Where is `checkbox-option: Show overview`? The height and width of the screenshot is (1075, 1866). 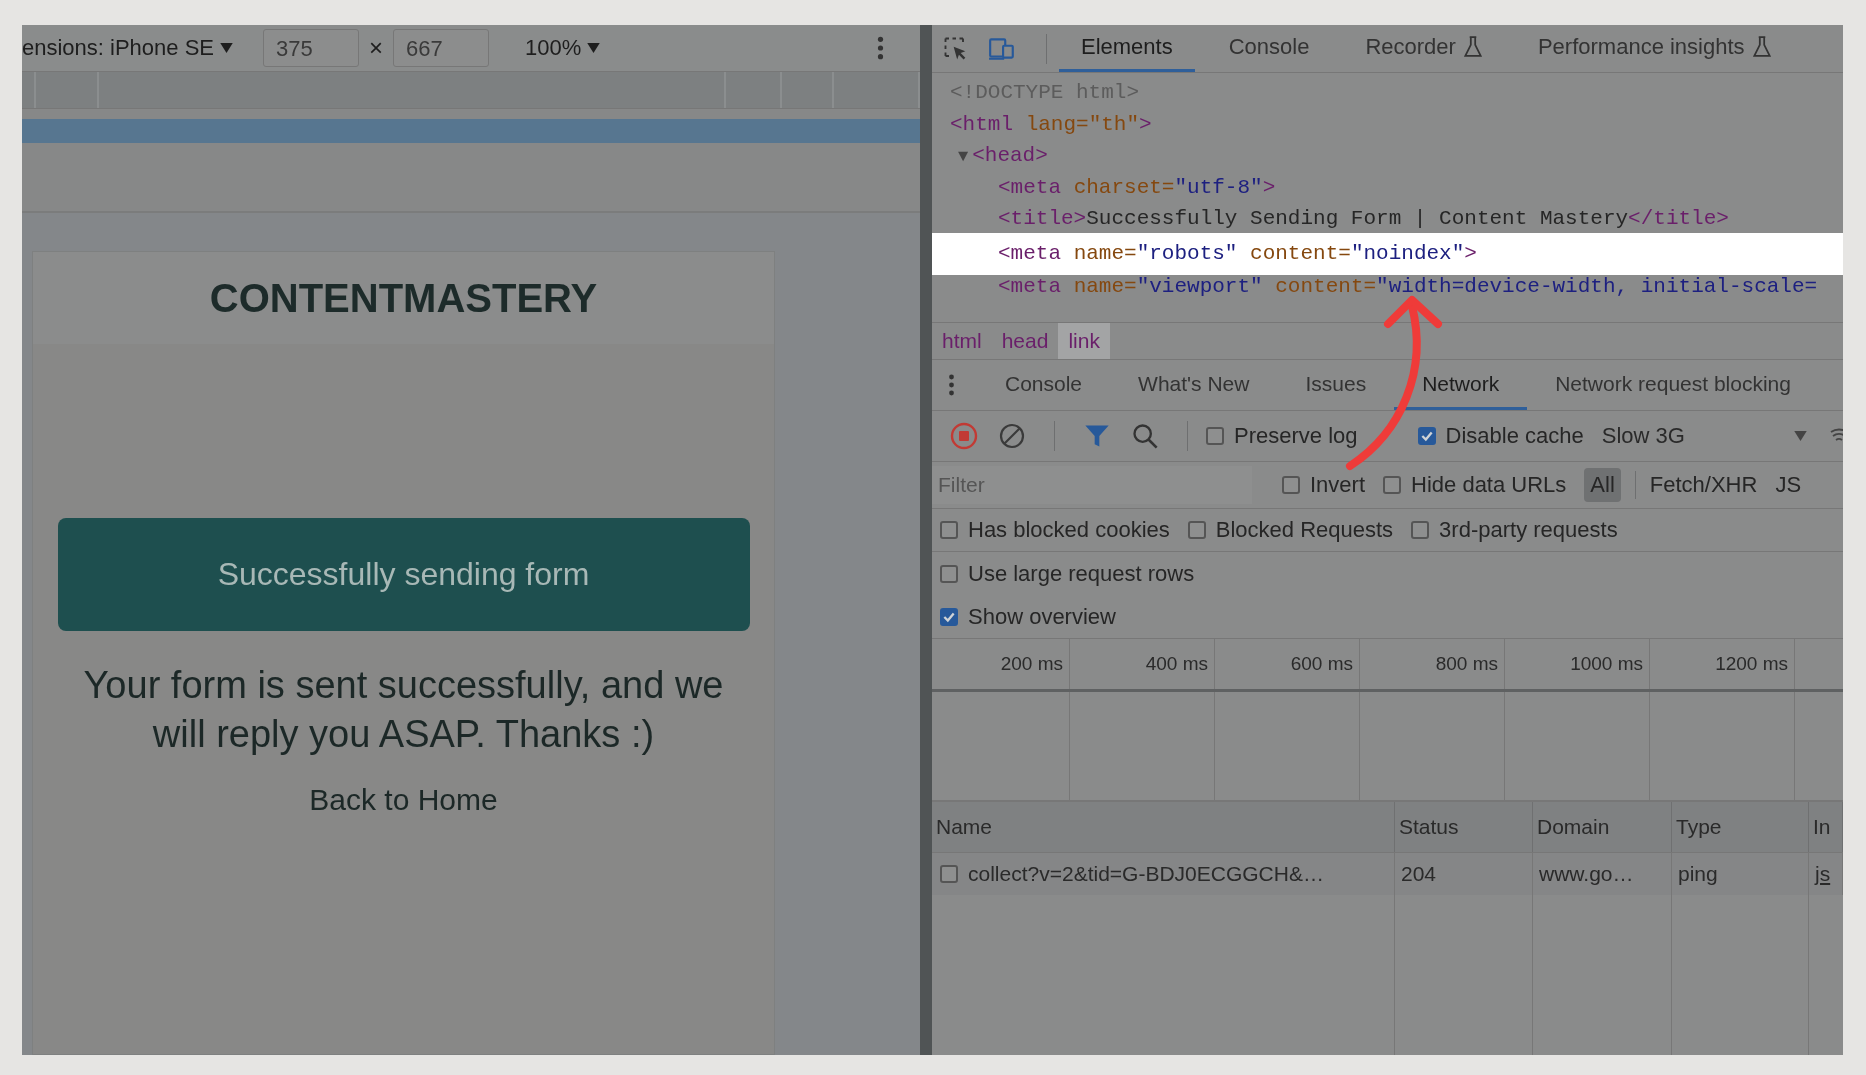
checkbox-option: Show overview is located at coordinates (1028, 616).